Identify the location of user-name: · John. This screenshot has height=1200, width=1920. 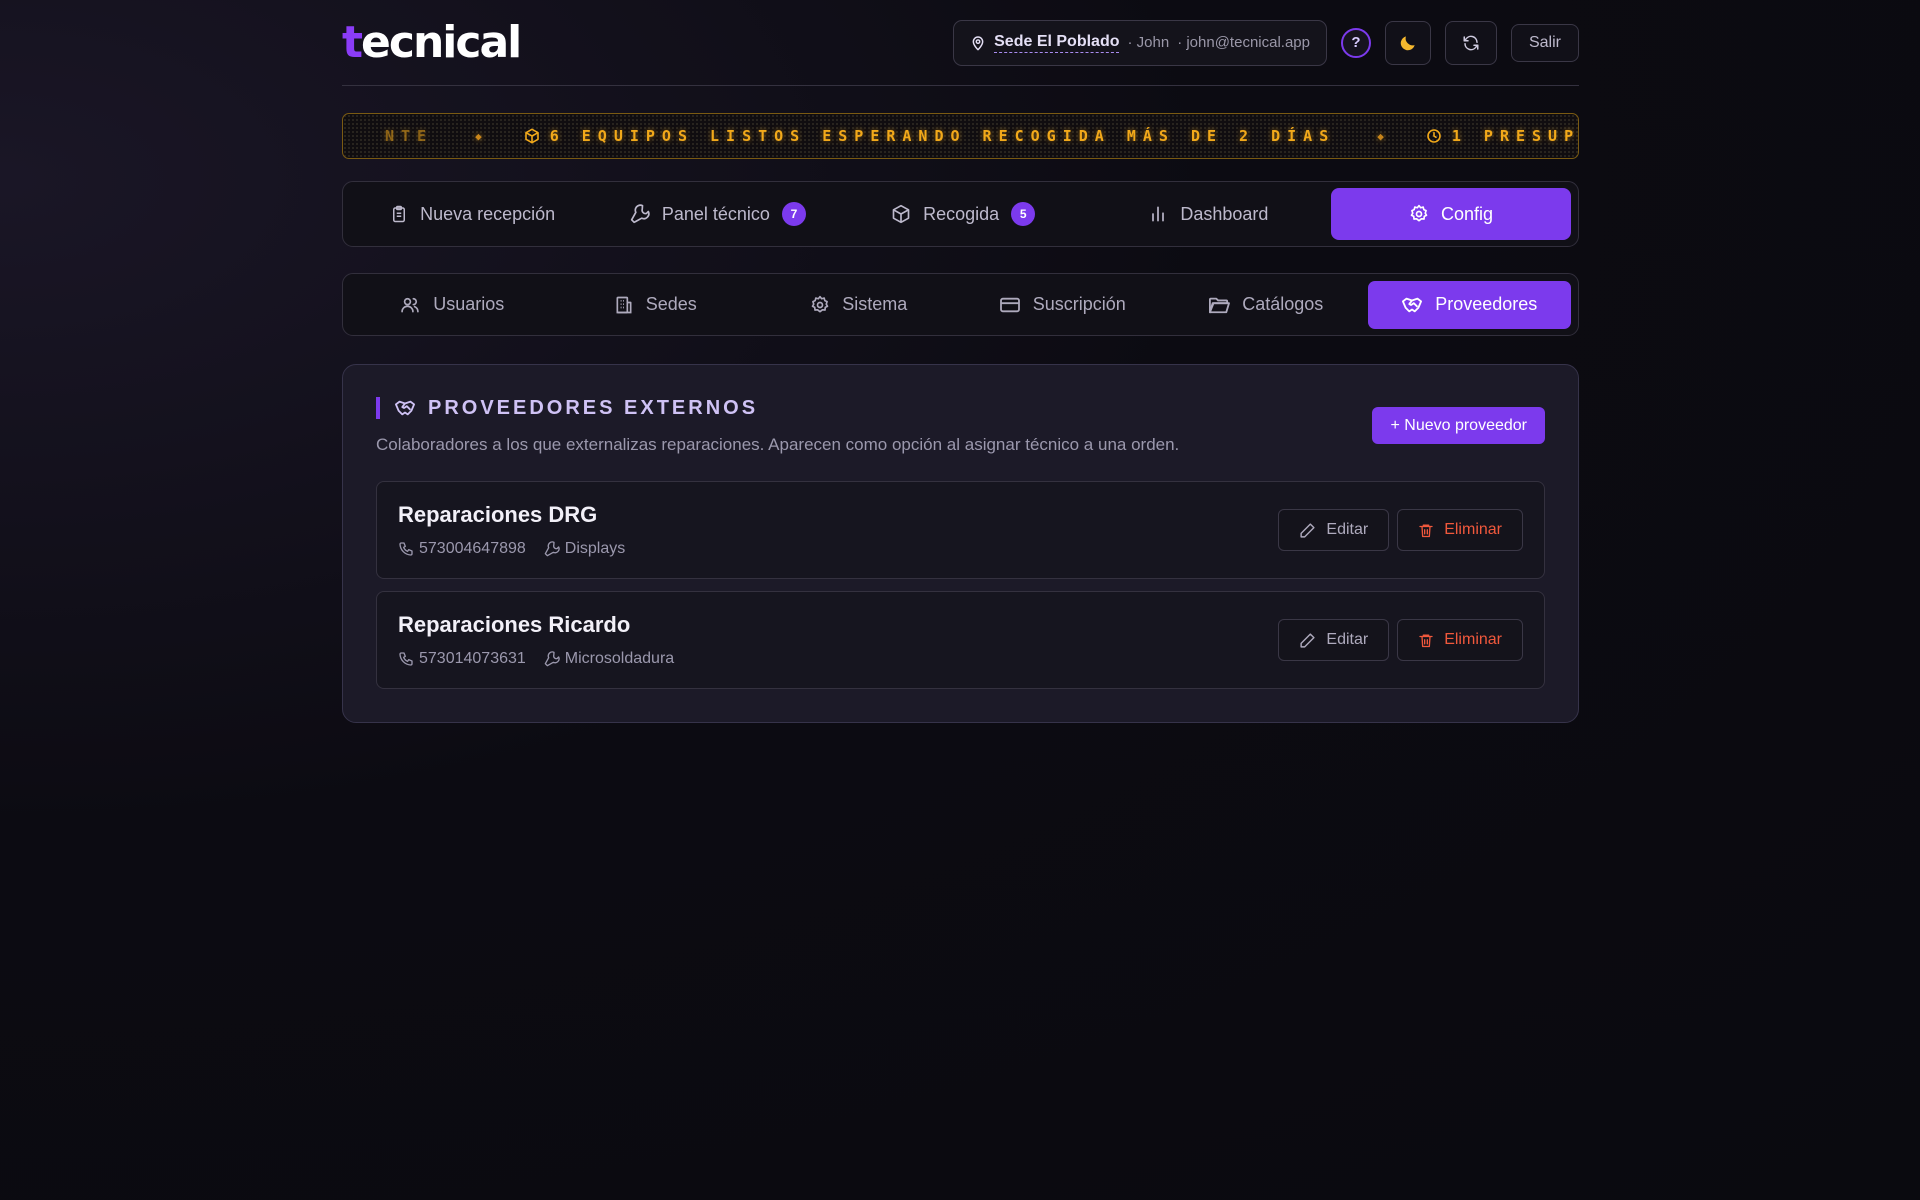
(1148, 42).